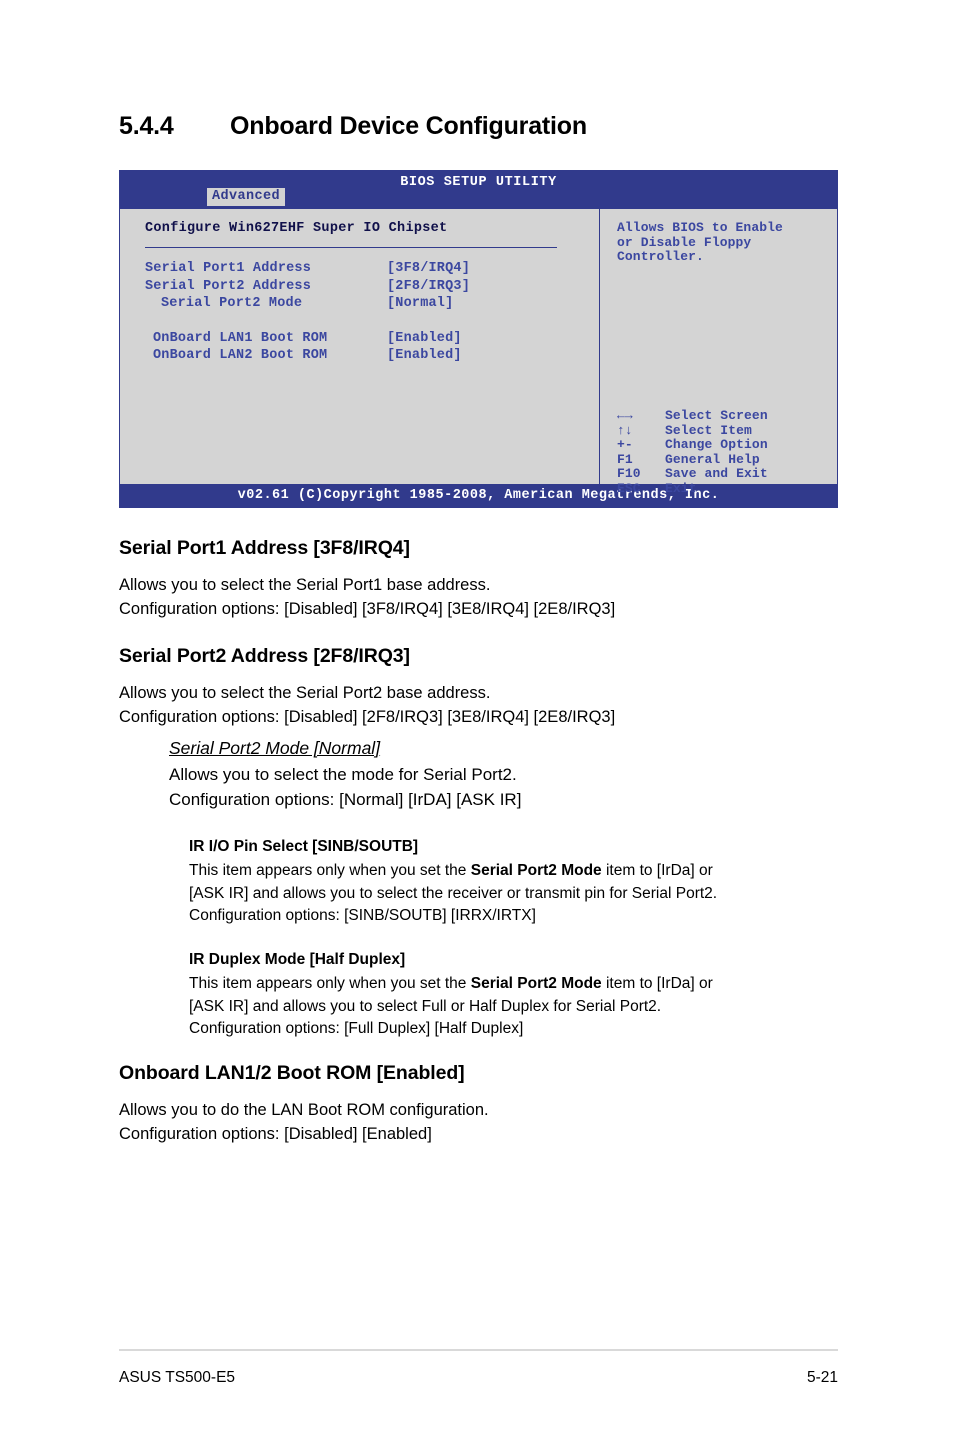 The image size is (954, 1438). I want to click on bios-item-label: OnBoard LAN1 Boot ROM, so click(240, 338).